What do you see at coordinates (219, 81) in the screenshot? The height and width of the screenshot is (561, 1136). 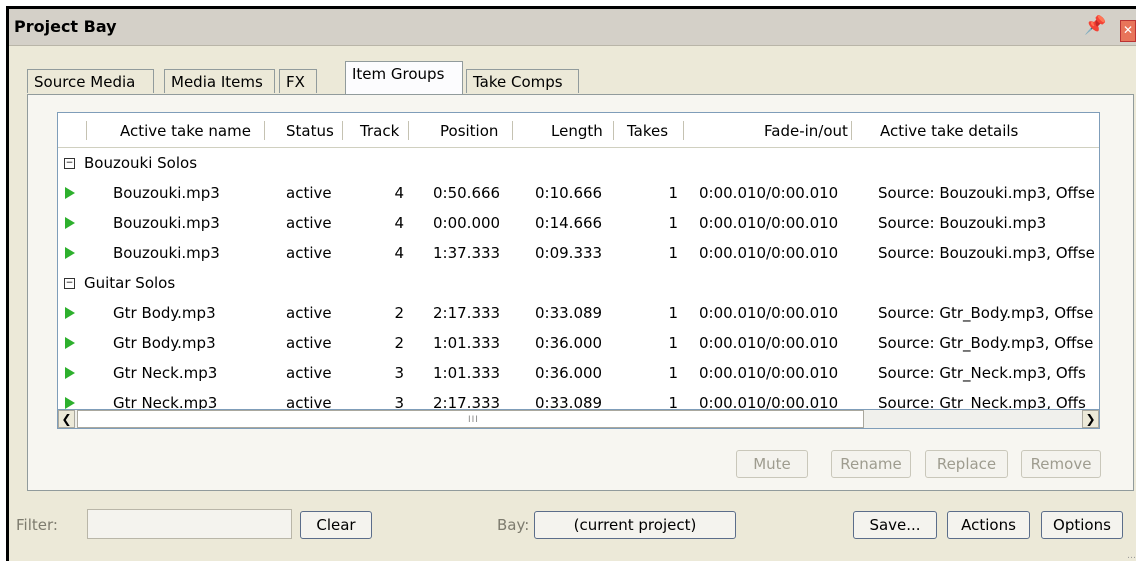 I see `tab-media-items: Media Items` at bounding box center [219, 81].